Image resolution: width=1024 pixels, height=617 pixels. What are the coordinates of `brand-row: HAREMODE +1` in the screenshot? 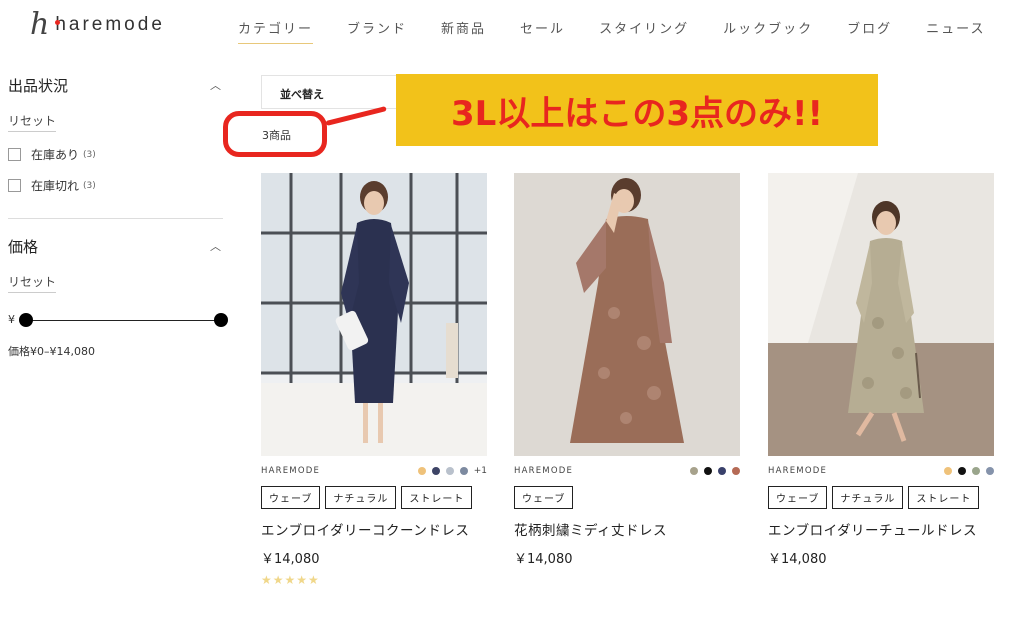 It's located at (374, 471).